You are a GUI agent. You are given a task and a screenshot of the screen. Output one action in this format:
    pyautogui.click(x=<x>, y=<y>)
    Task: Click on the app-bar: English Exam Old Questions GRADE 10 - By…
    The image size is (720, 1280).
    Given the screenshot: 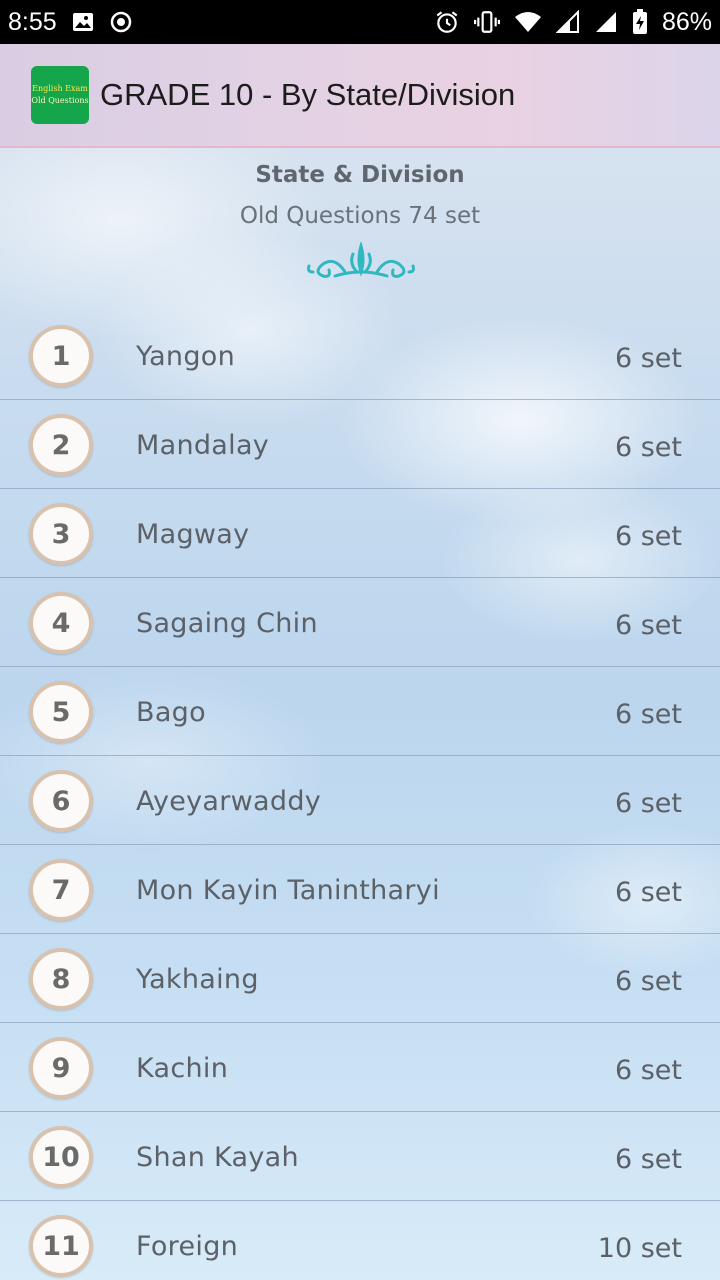 What is the action you would take?
    pyautogui.click(x=360, y=96)
    